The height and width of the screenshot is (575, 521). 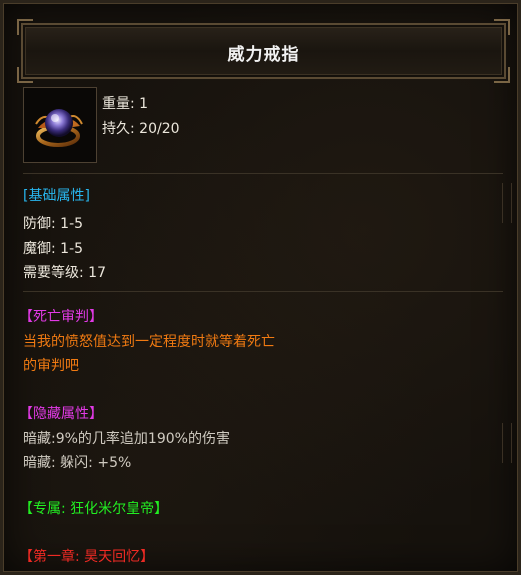 I want to click on death-judgment-text-line2: 的审判吧, so click(x=51, y=366).